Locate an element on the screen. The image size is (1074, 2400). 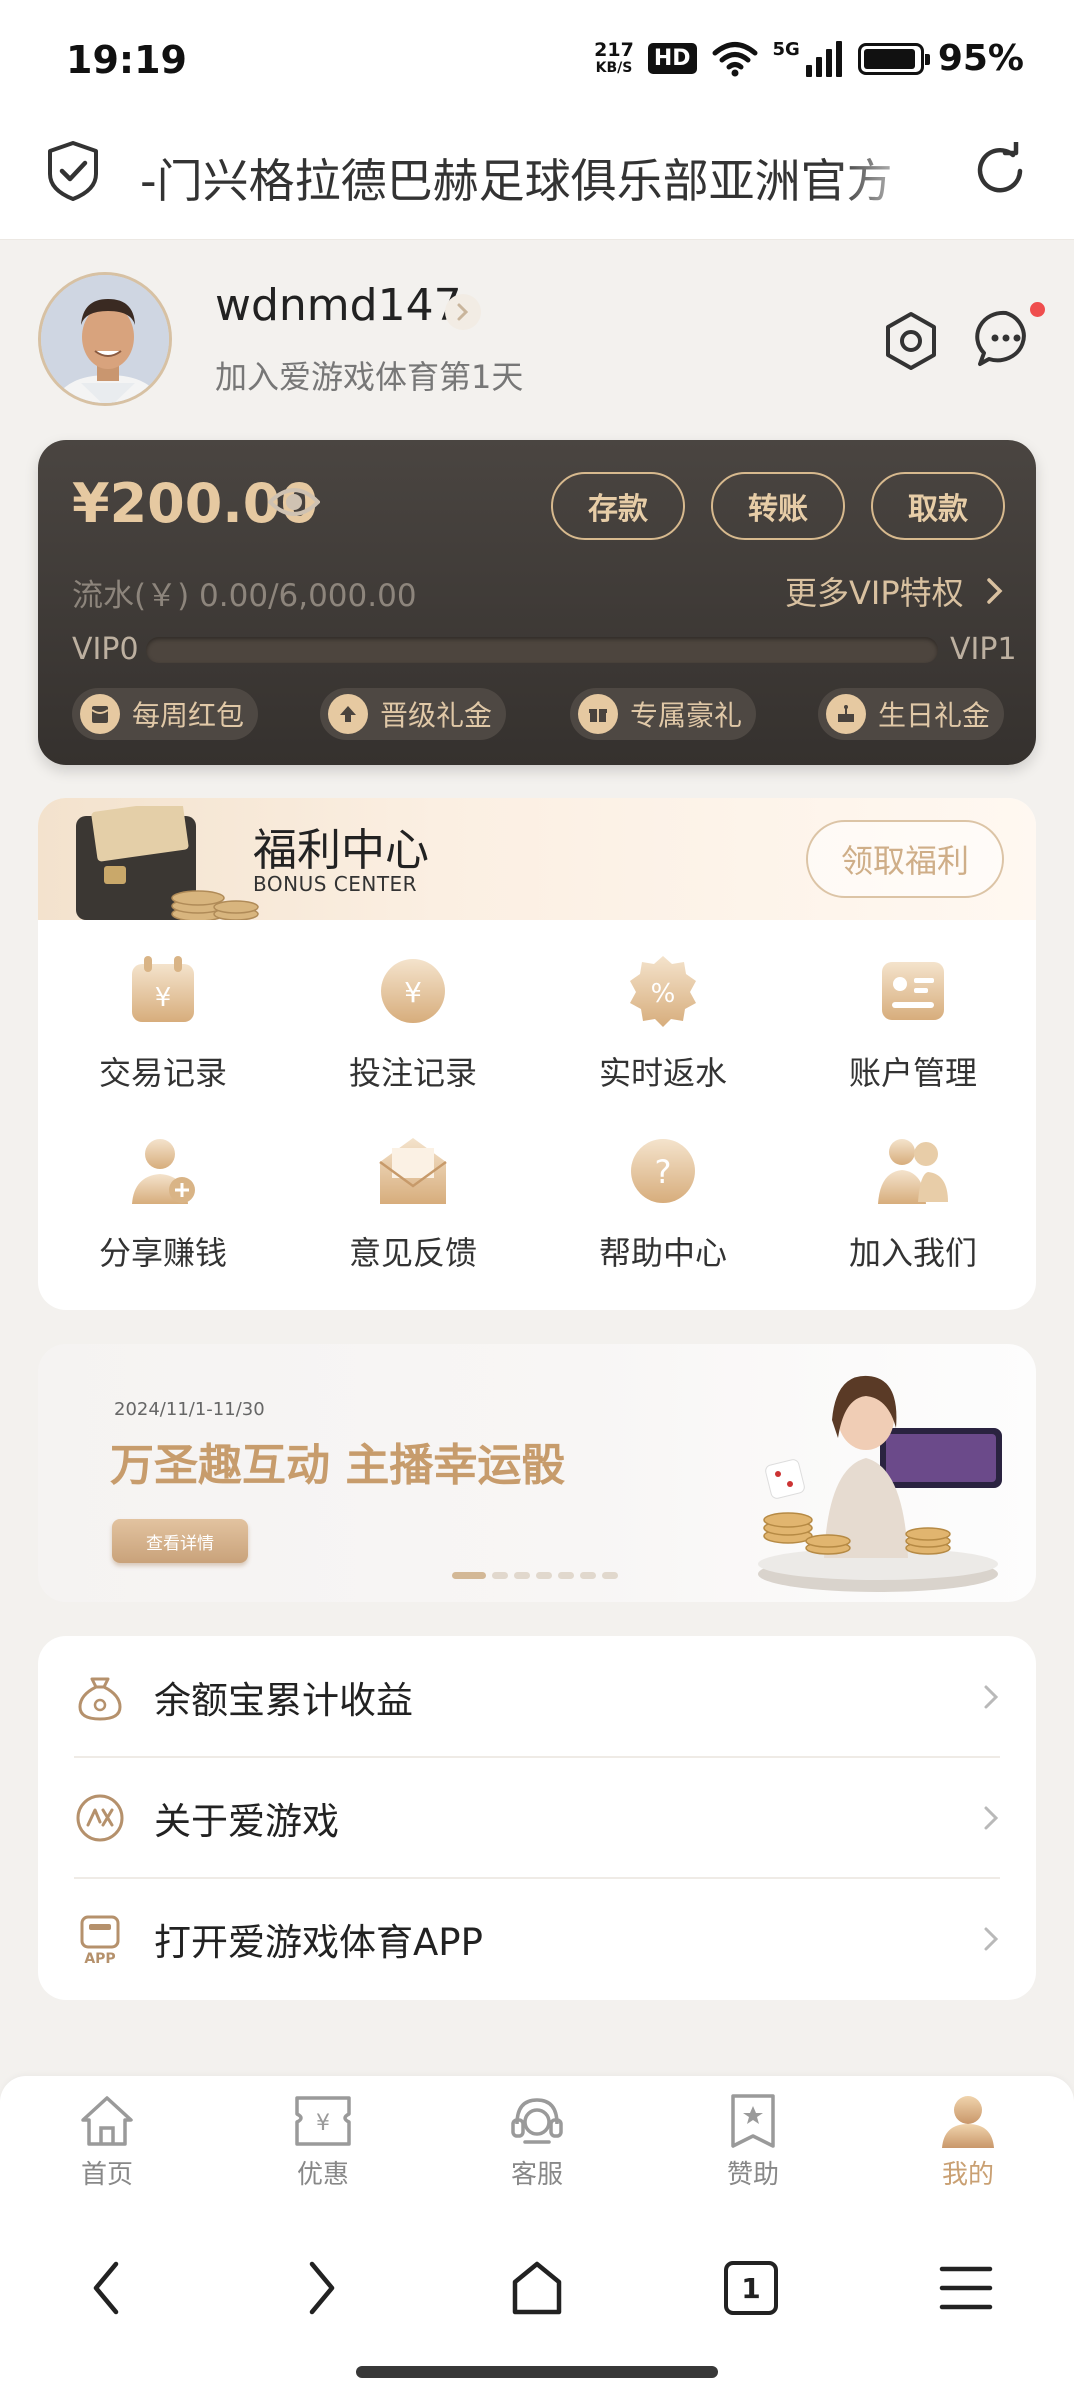
banner-title: 万圣趣互动 主播幸运骰 is located at coordinates (338, 1465).